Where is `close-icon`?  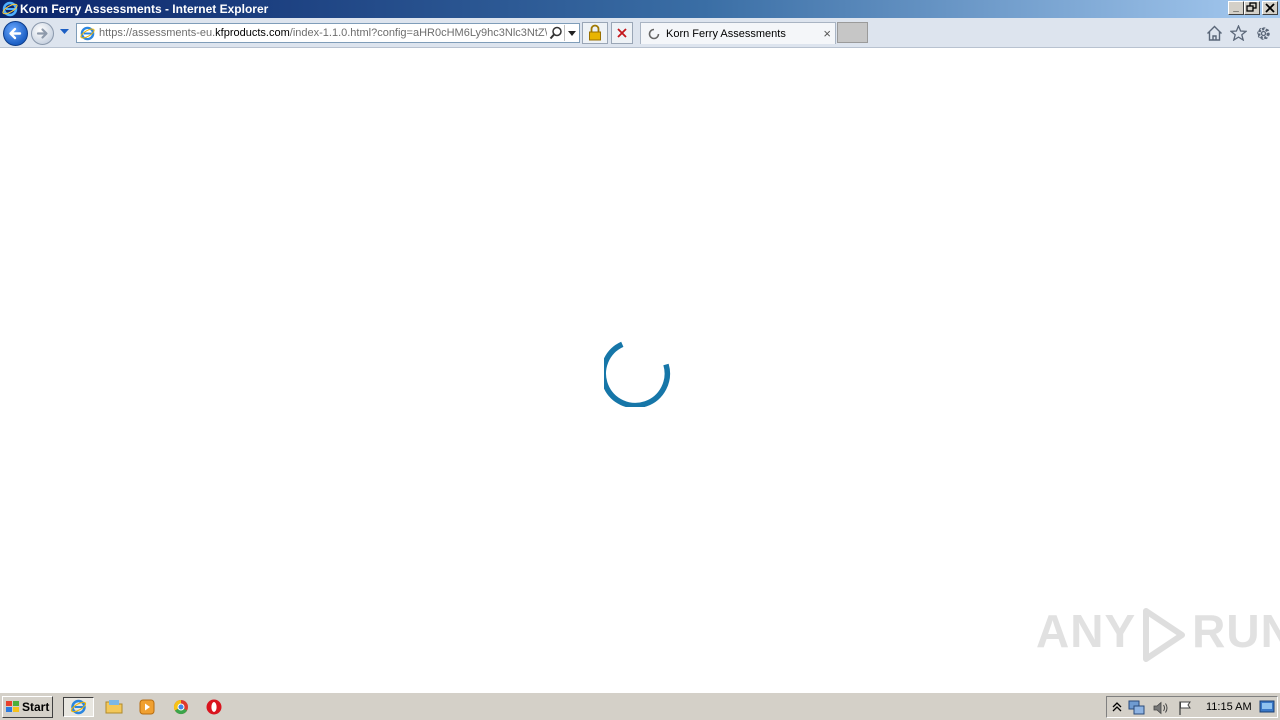 close-icon is located at coordinates (1270, 8).